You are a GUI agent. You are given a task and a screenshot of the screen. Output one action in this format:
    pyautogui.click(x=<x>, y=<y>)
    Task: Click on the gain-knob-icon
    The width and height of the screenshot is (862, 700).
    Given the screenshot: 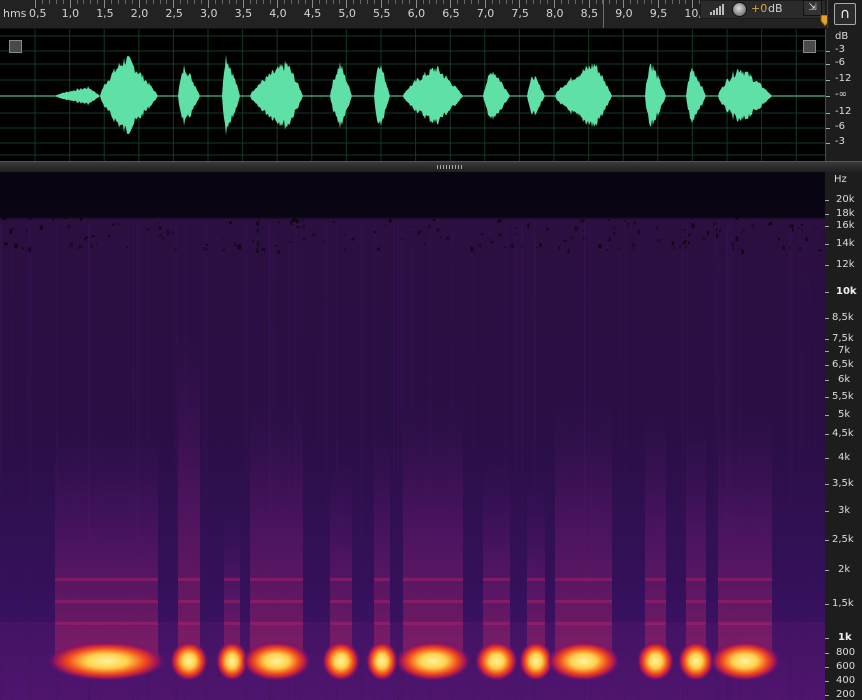 What is the action you would take?
    pyautogui.click(x=739, y=9)
    